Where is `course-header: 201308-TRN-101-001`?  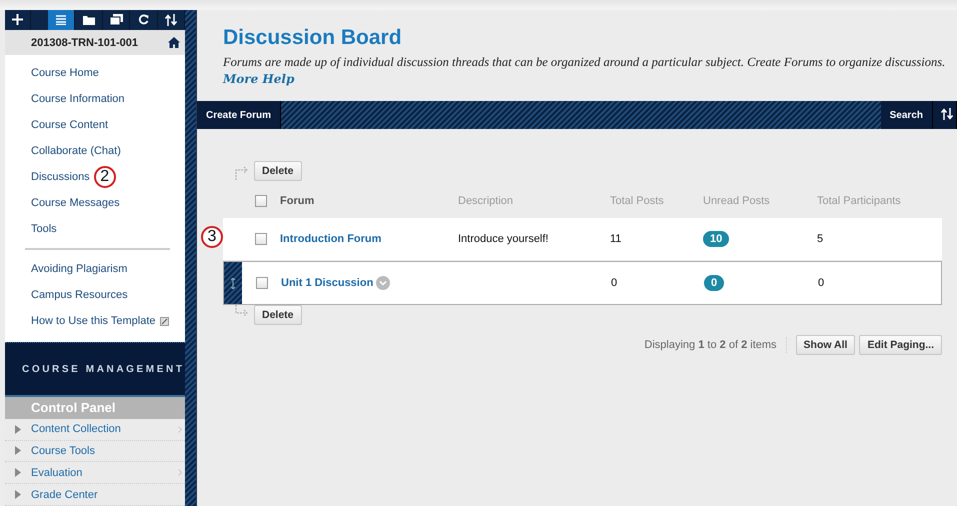
course-header: 201308-TRN-101-001 is located at coordinates (95, 43).